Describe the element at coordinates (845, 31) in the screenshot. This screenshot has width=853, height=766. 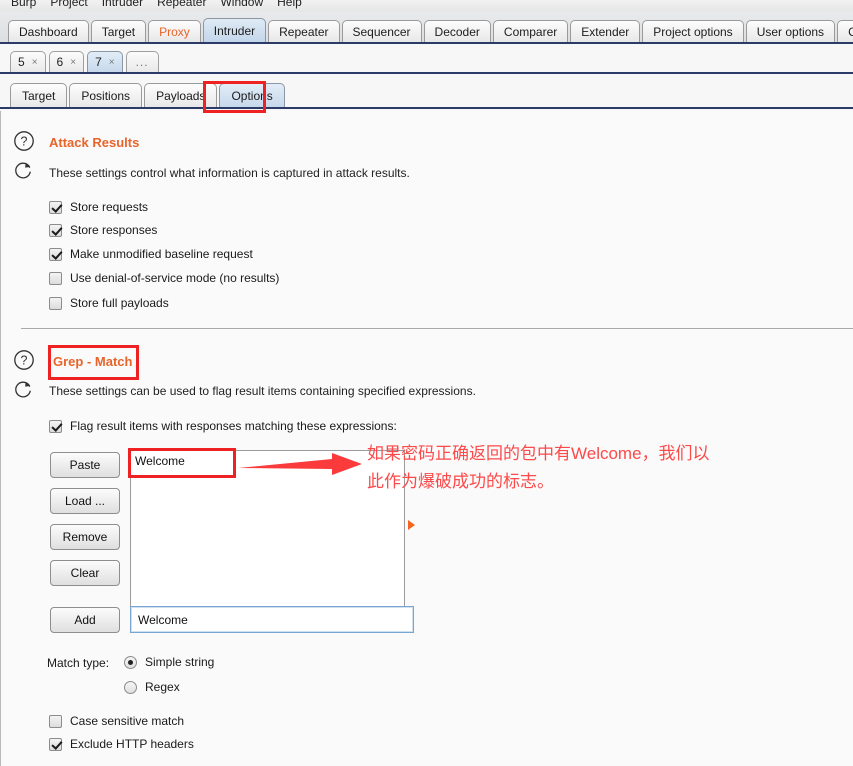
I see `tab-csrf-token: CSRF T` at that location.